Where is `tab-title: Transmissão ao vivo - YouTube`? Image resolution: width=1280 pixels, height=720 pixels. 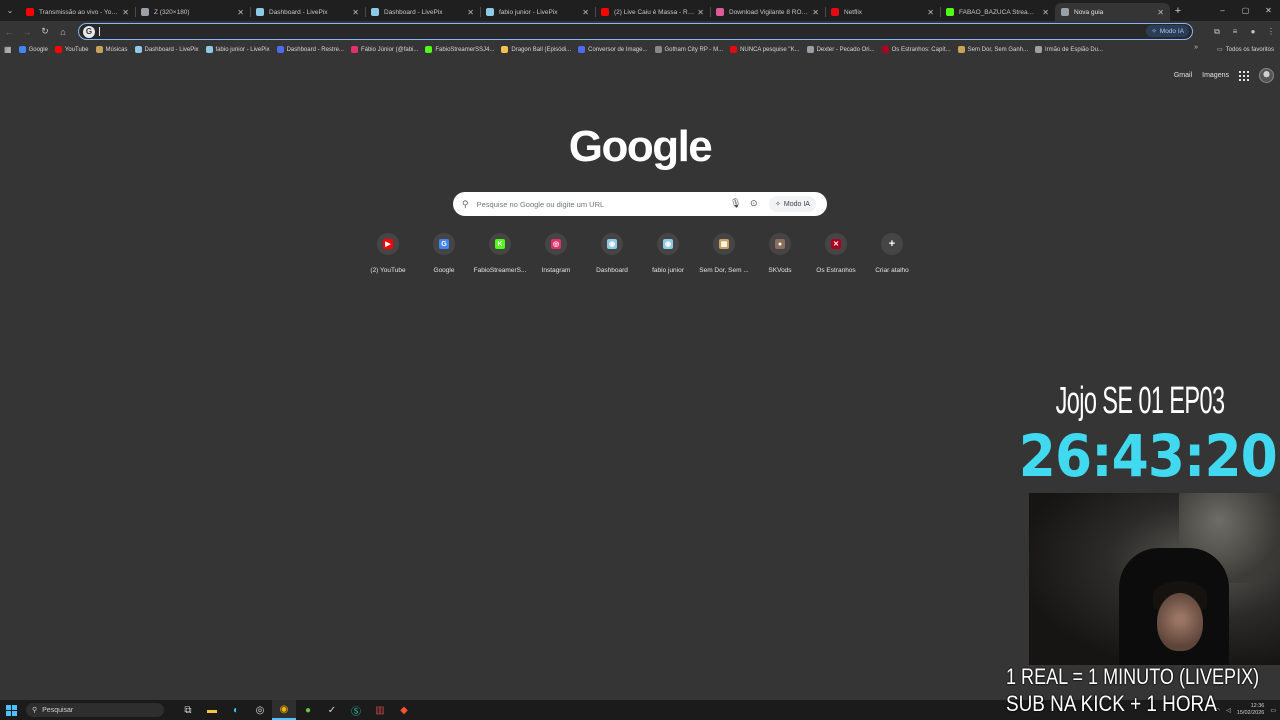
tab-title: Transmissão ao vivo - YouTube is located at coordinates (79, 12).